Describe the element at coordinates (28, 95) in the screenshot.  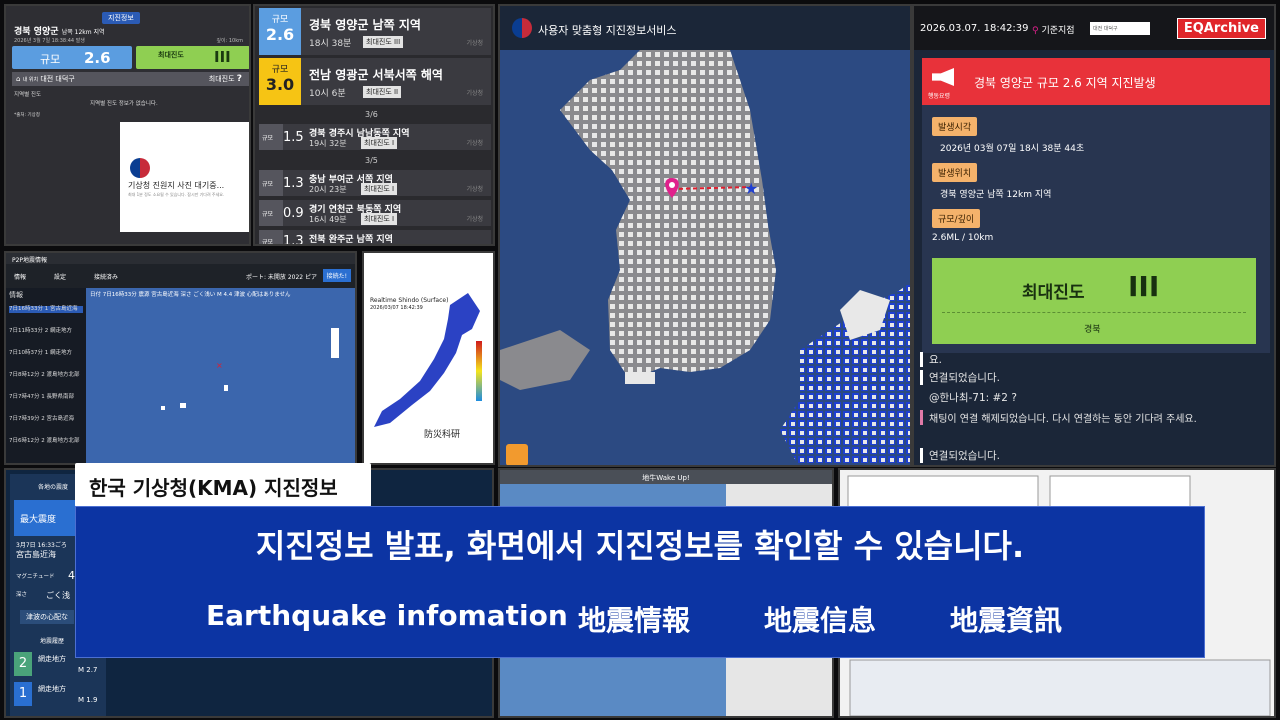
I see `local-intensity-label: 지역별 진도` at that location.